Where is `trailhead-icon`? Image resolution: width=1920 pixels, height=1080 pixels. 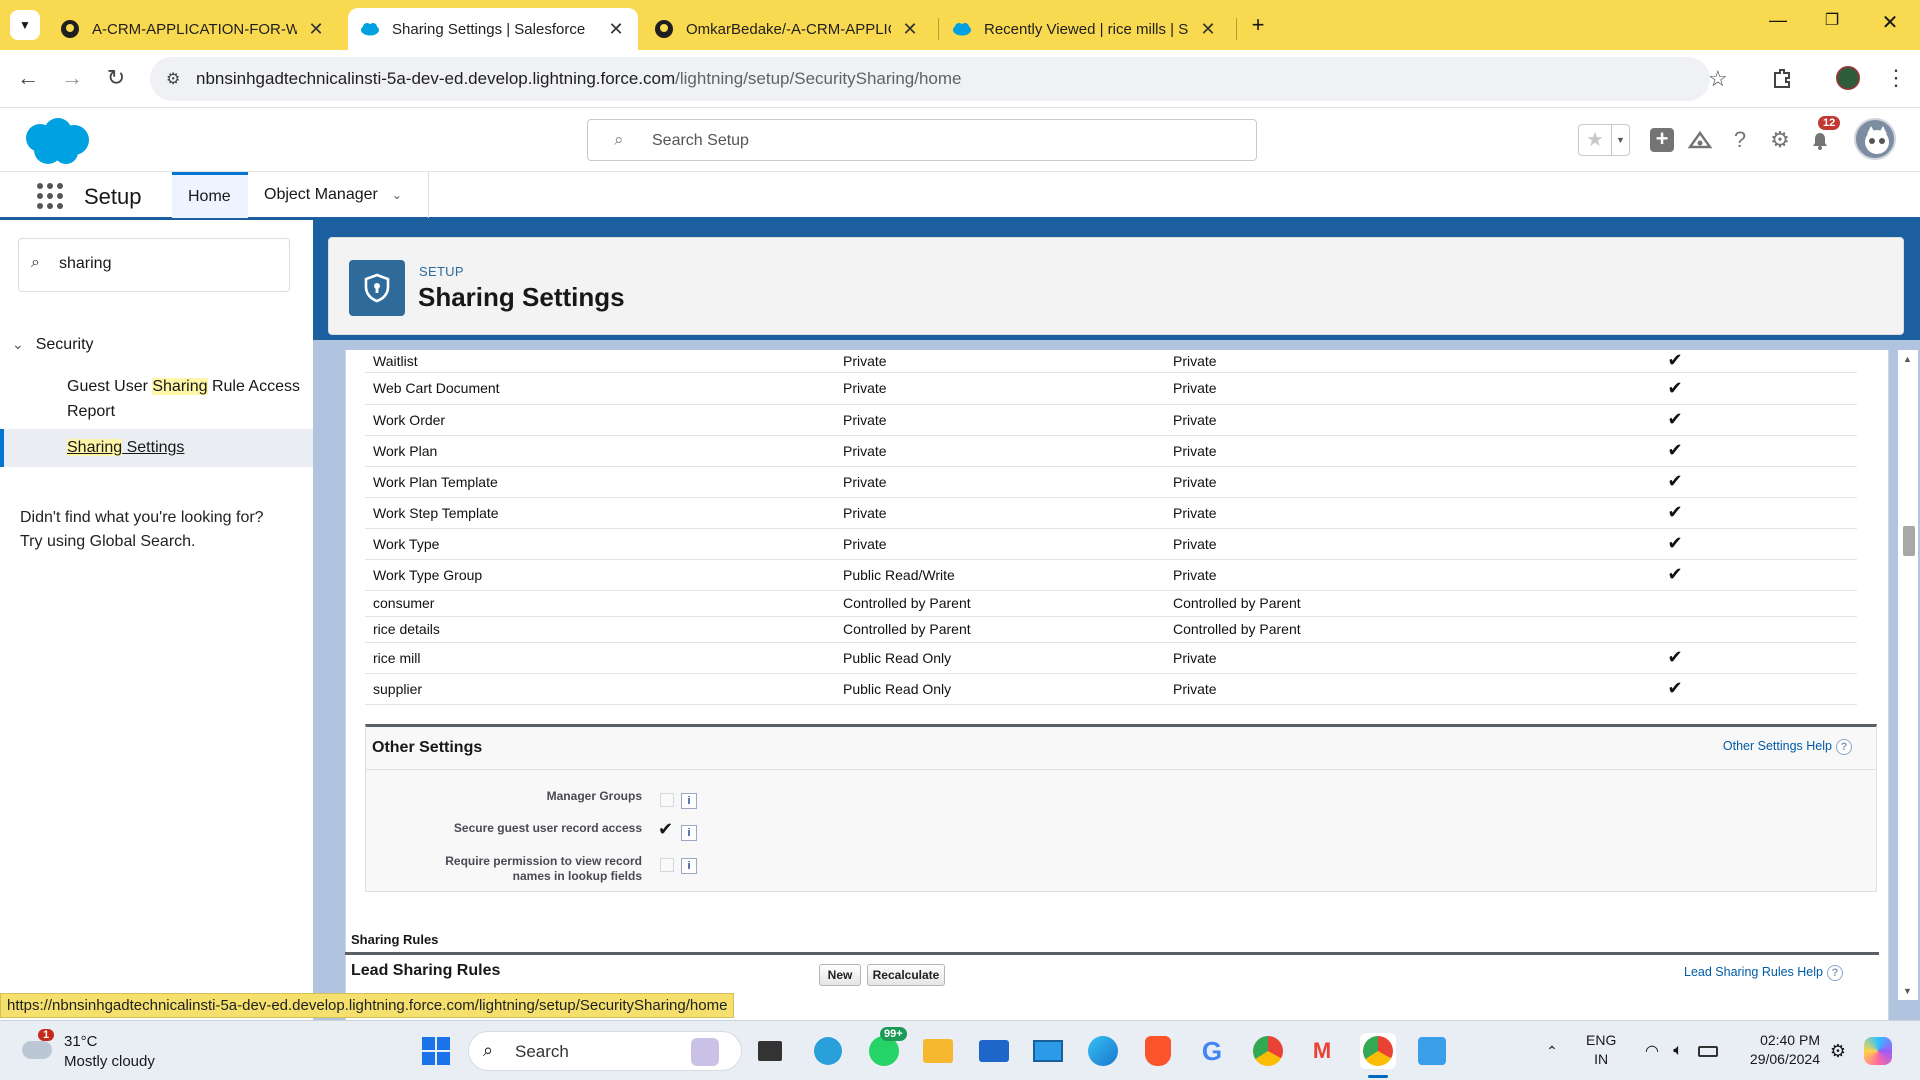
trailhead-icon is located at coordinates (1700, 140).